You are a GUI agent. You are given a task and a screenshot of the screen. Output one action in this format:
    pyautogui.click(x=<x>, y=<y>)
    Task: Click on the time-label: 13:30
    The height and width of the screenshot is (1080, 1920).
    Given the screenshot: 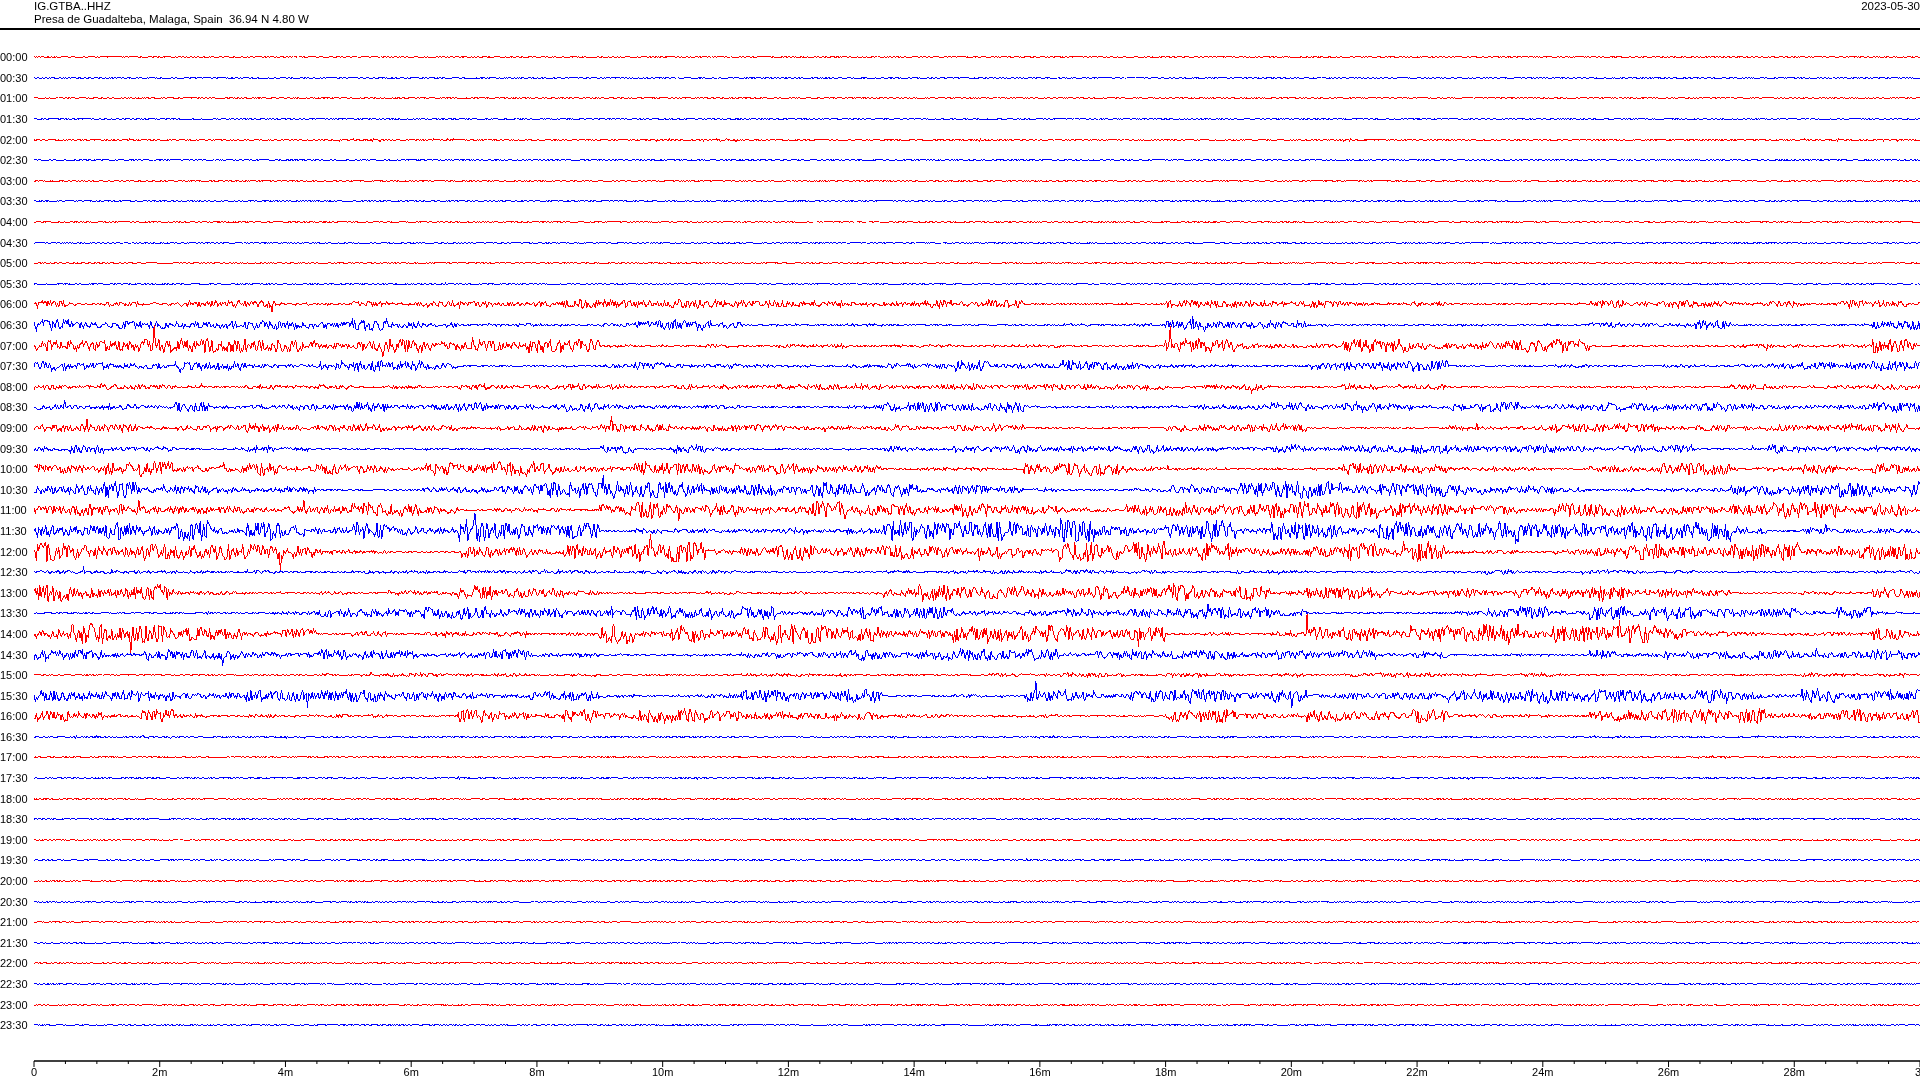 What is the action you would take?
    pyautogui.click(x=14, y=613)
    